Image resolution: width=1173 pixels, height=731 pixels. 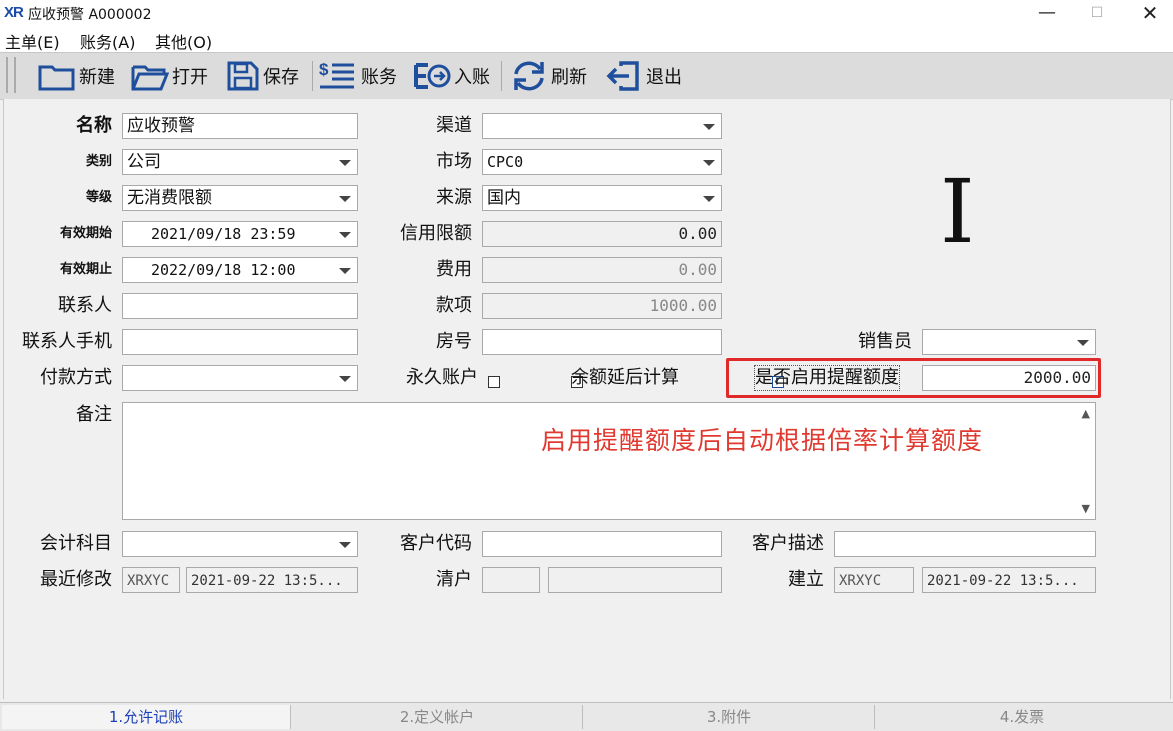 What do you see at coordinates (243, 76) in the screenshot?
I see `save-disk-icon` at bounding box center [243, 76].